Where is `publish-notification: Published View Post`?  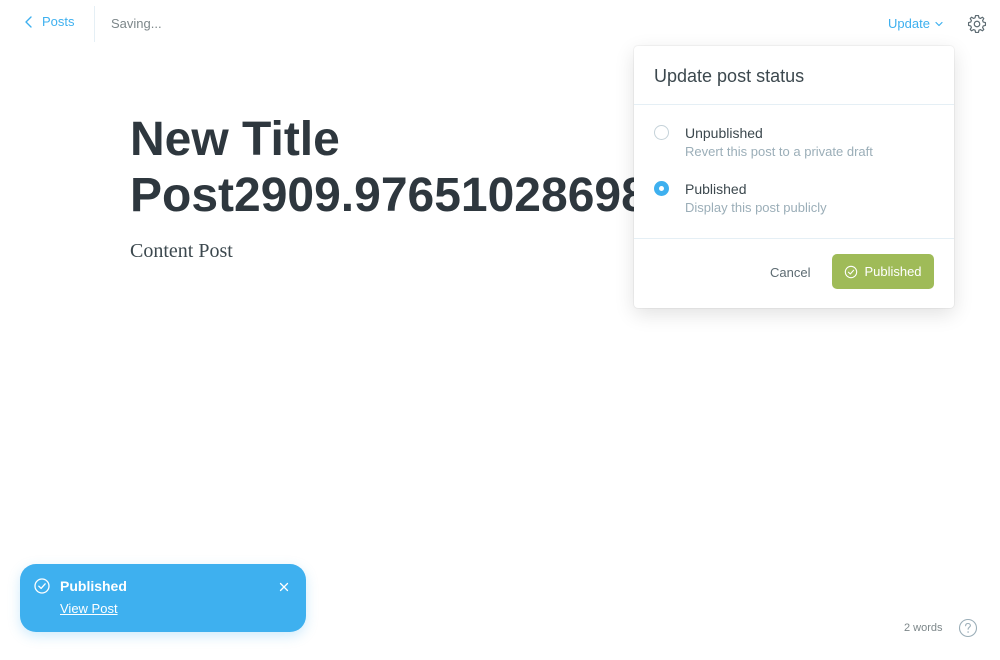
publish-notification: Published View Post is located at coordinates (163, 598).